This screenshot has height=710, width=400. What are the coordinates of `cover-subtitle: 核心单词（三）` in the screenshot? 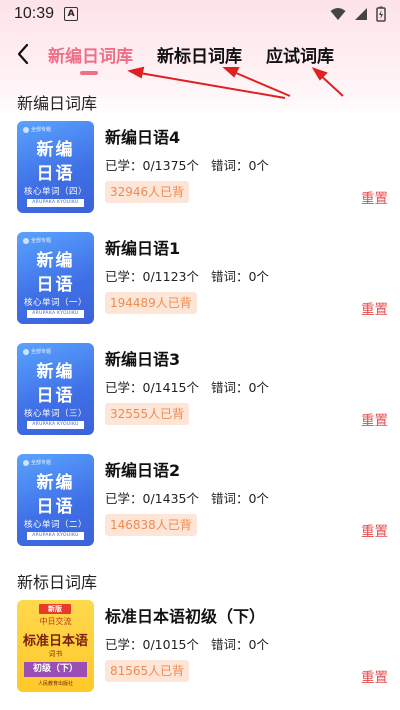 It's located at (55, 414).